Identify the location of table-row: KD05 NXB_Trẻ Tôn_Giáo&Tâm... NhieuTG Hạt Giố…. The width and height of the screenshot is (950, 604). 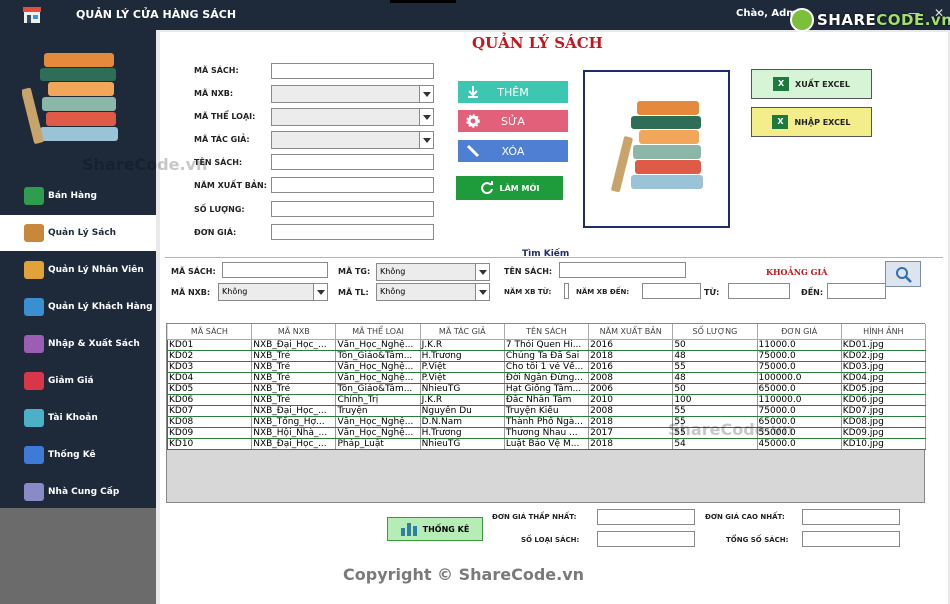
(546, 389).